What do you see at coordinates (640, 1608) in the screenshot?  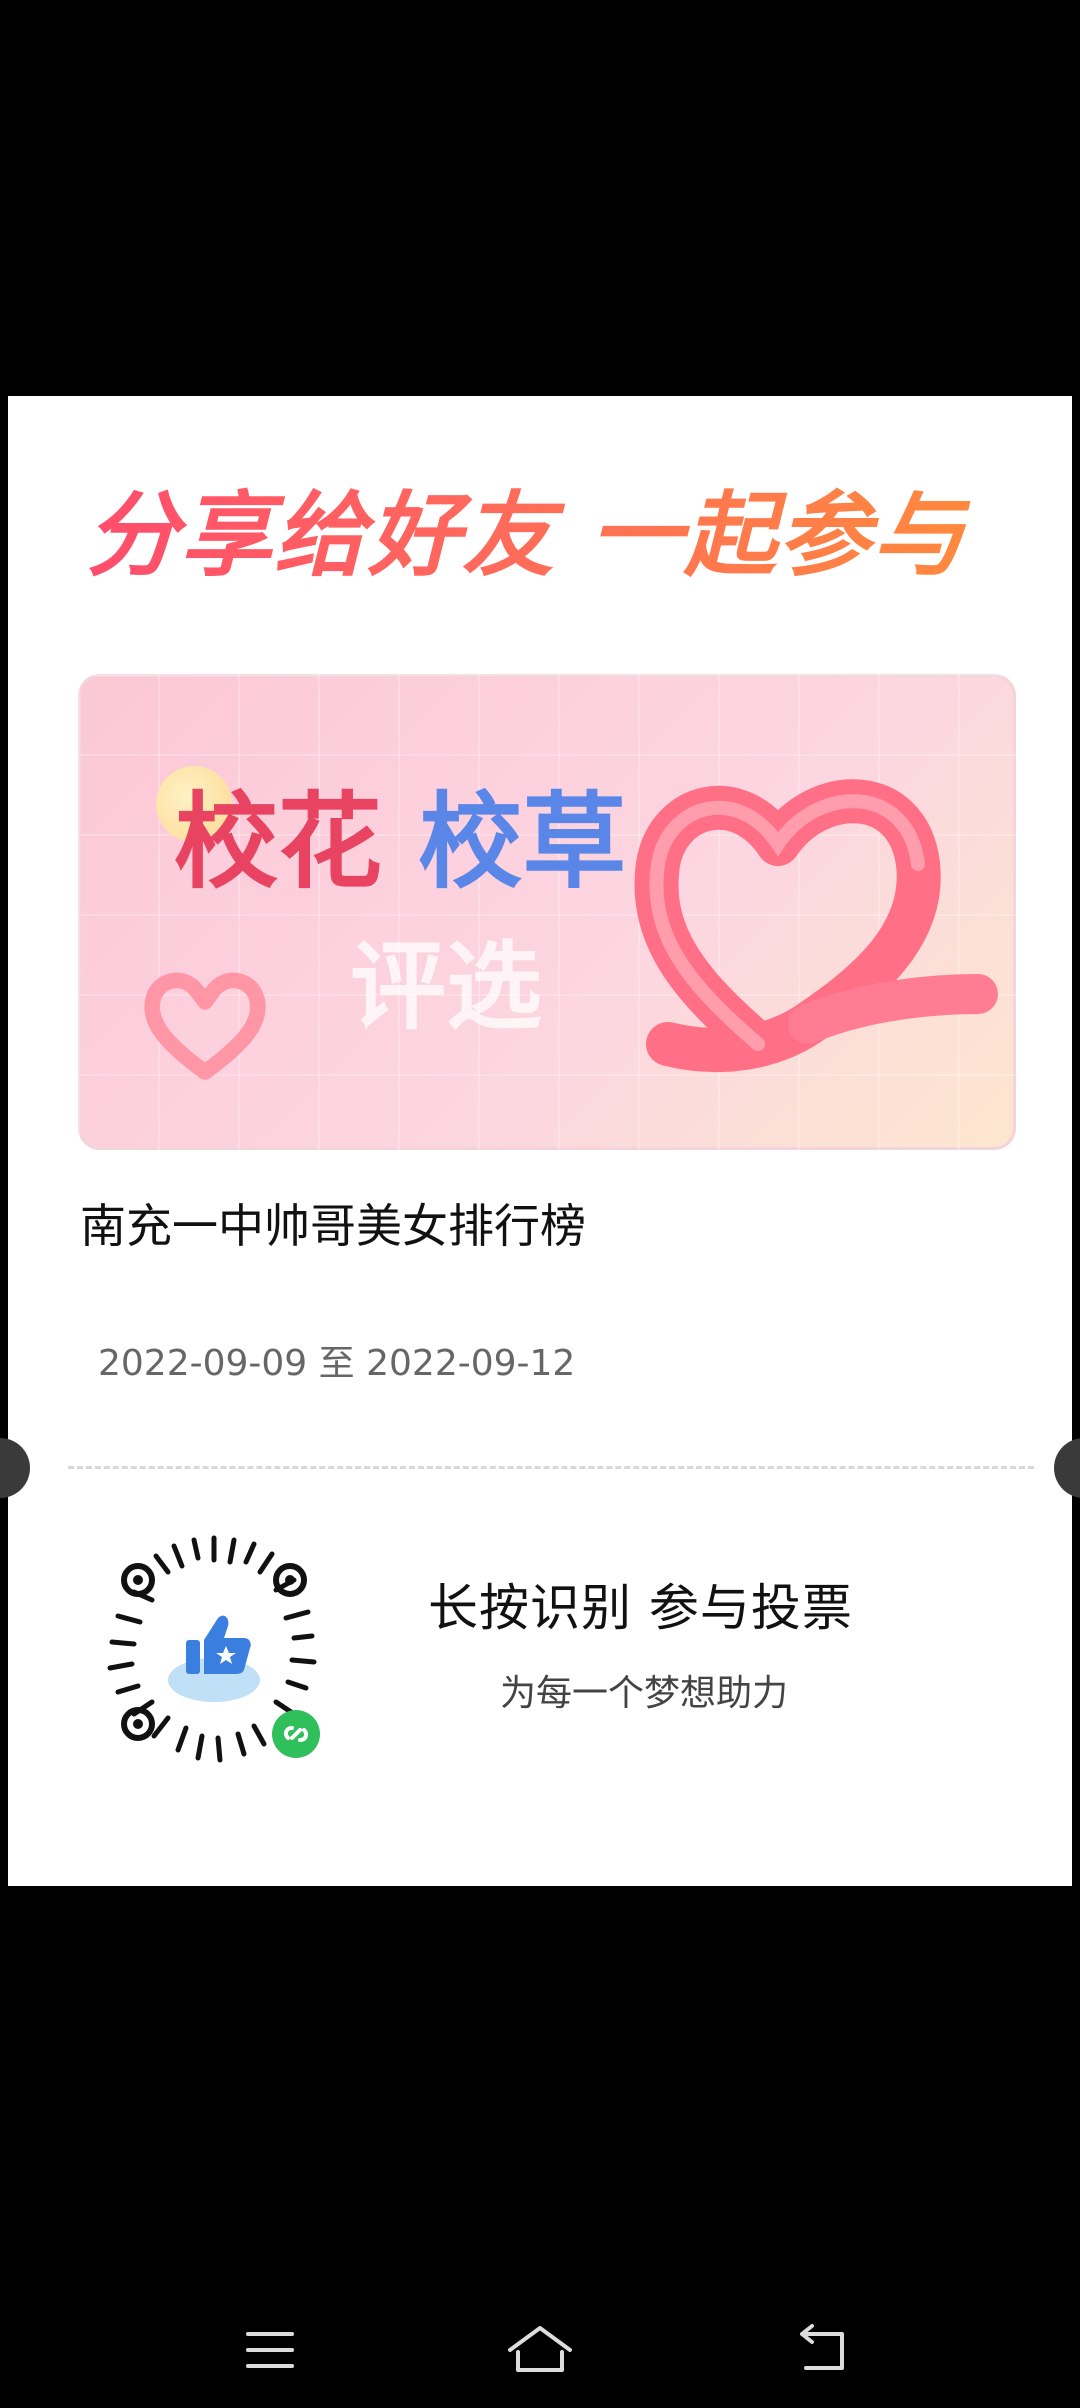 I see `cta-title: 长按识别 参与投票` at bounding box center [640, 1608].